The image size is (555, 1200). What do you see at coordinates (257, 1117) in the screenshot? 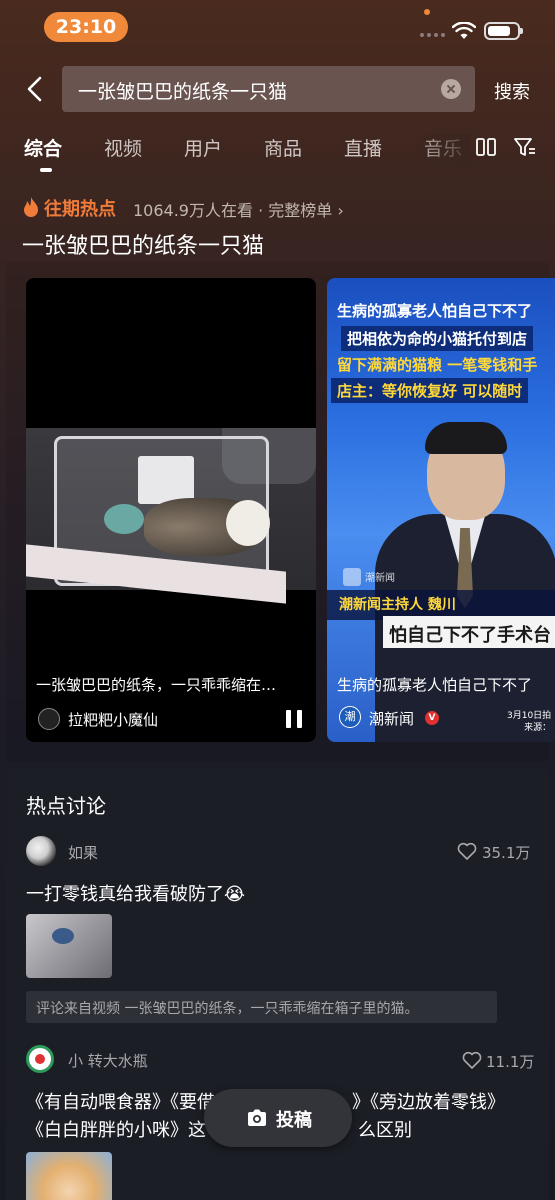
I see `camera-icon` at bounding box center [257, 1117].